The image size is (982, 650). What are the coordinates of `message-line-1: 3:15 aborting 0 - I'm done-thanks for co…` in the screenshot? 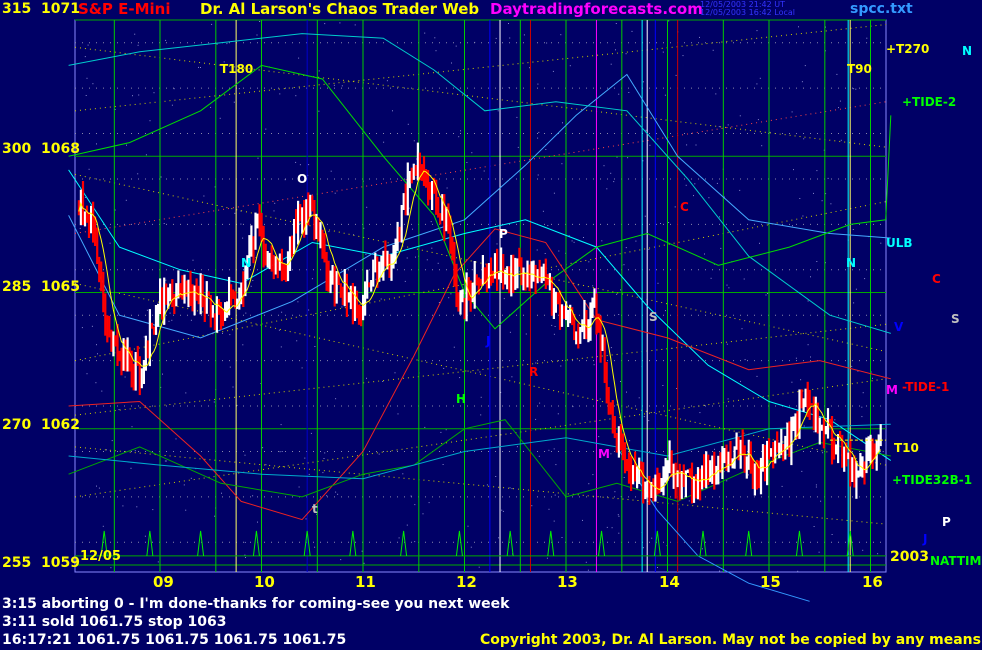 It's located at (256, 604).